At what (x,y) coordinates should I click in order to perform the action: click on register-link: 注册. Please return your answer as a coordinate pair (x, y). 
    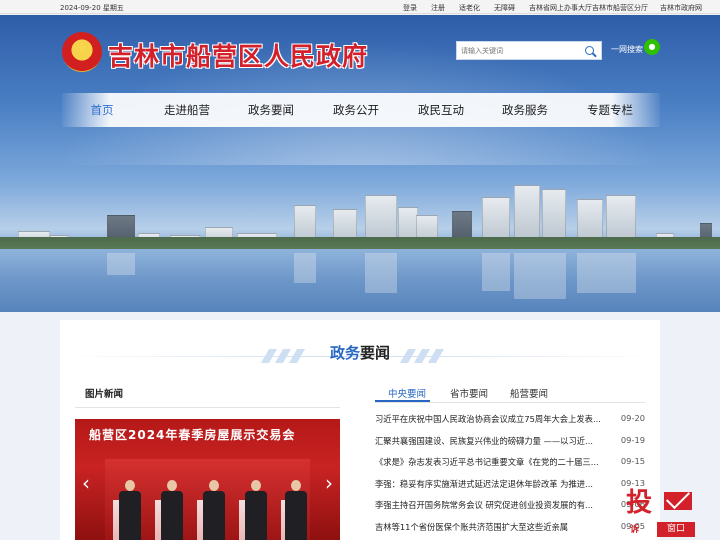
    Looking at the image, I should click on (438, 8).